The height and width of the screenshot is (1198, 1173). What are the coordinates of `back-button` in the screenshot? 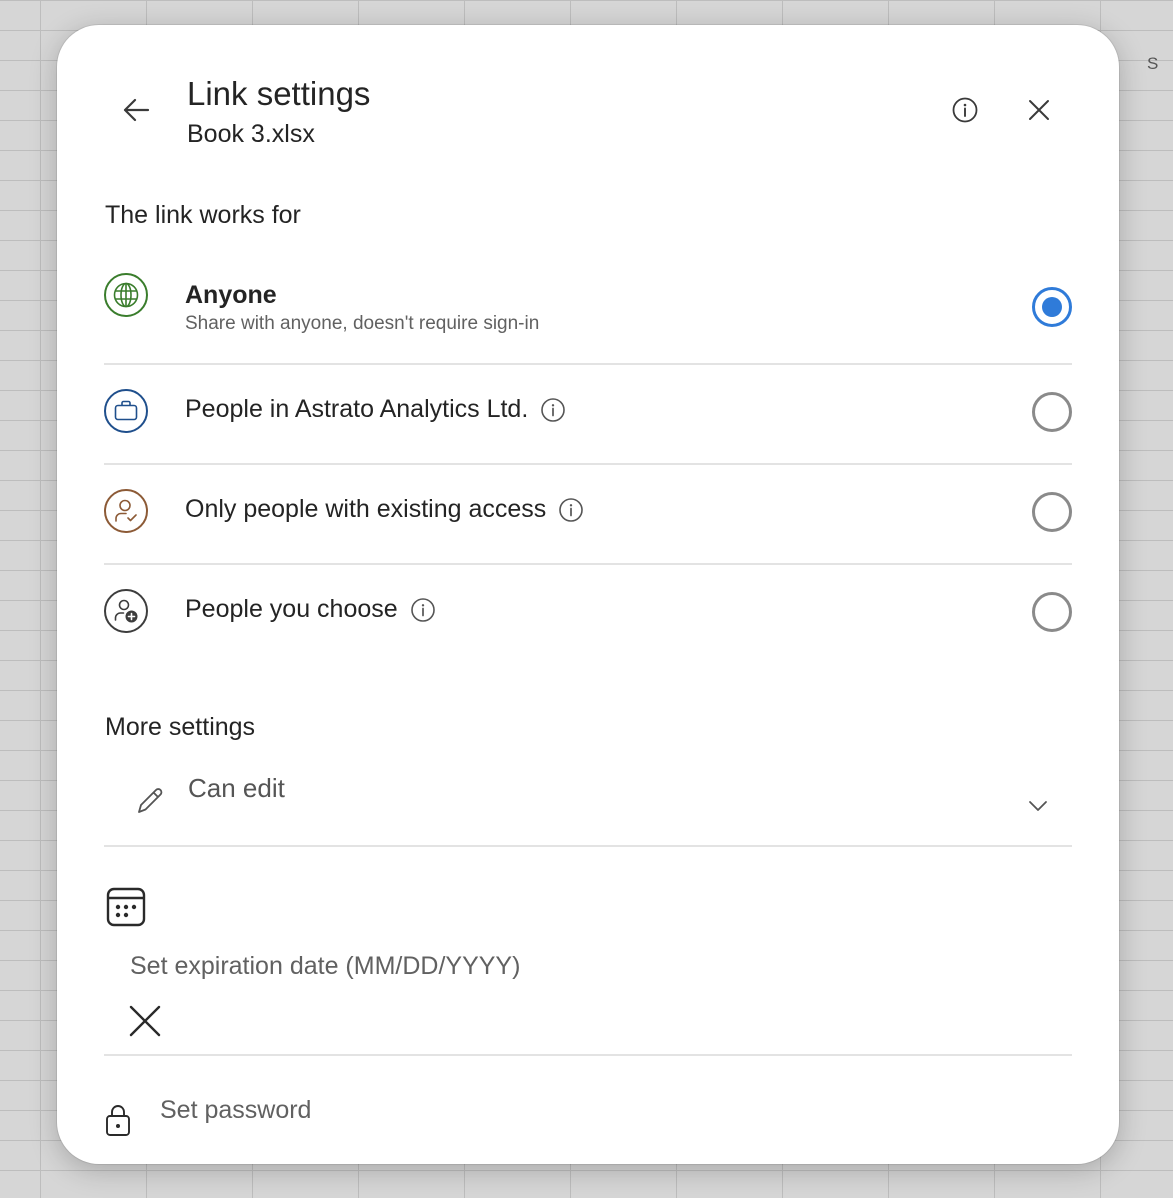 It's located at (136, 110).